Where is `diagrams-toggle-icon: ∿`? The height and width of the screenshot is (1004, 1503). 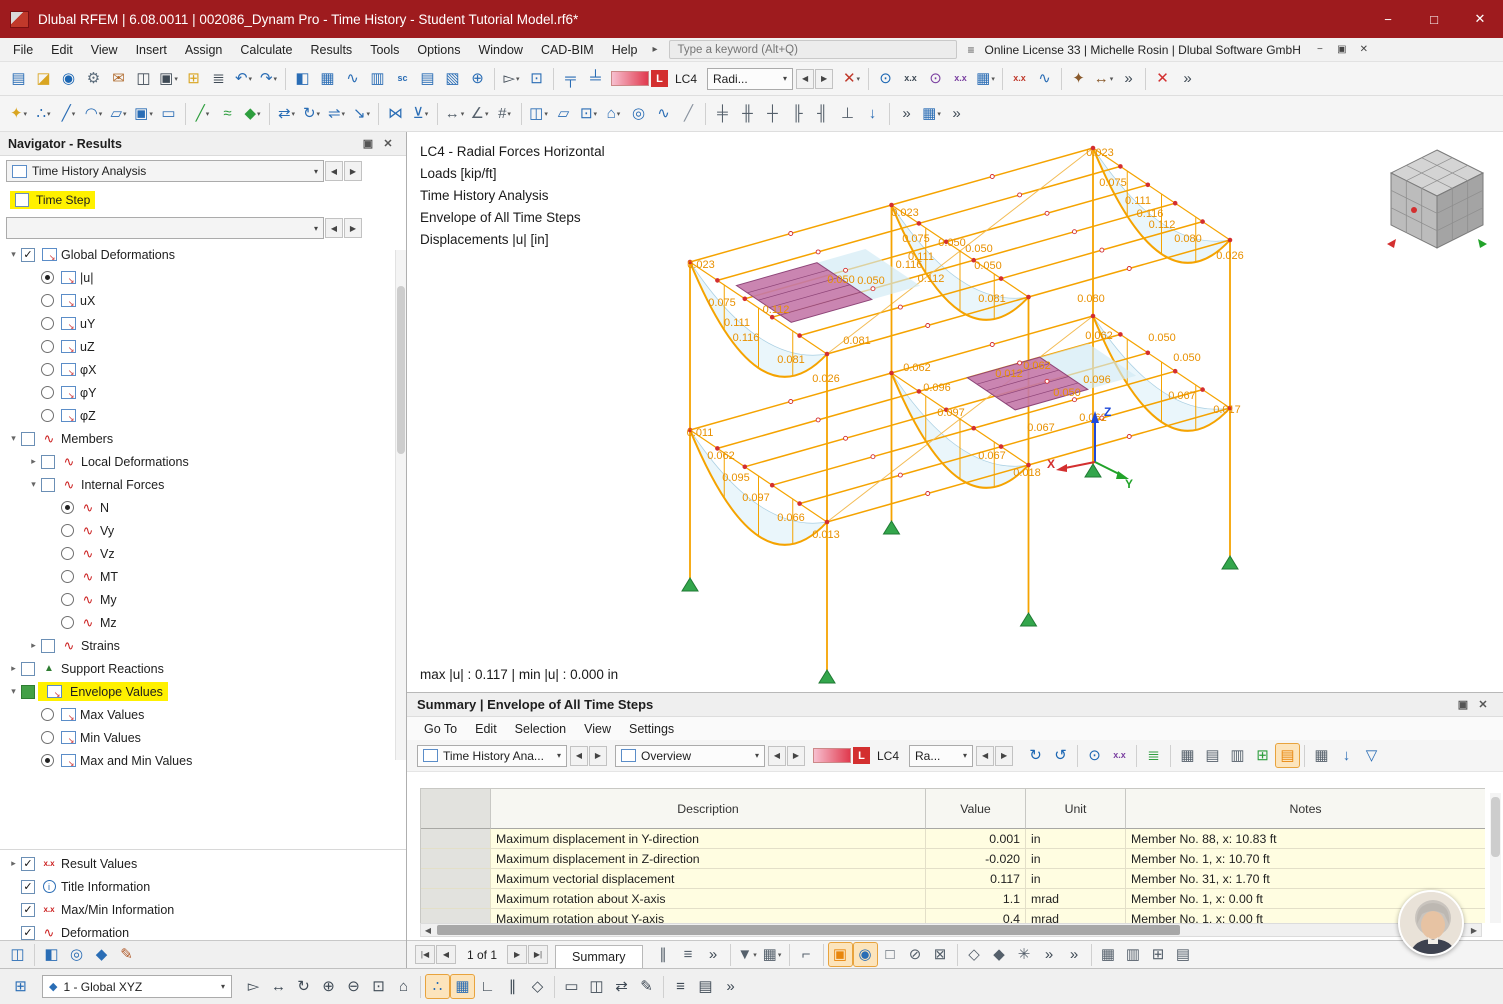
diagrams-toggle-icon: ∿ is located at coordinates (352, 78).